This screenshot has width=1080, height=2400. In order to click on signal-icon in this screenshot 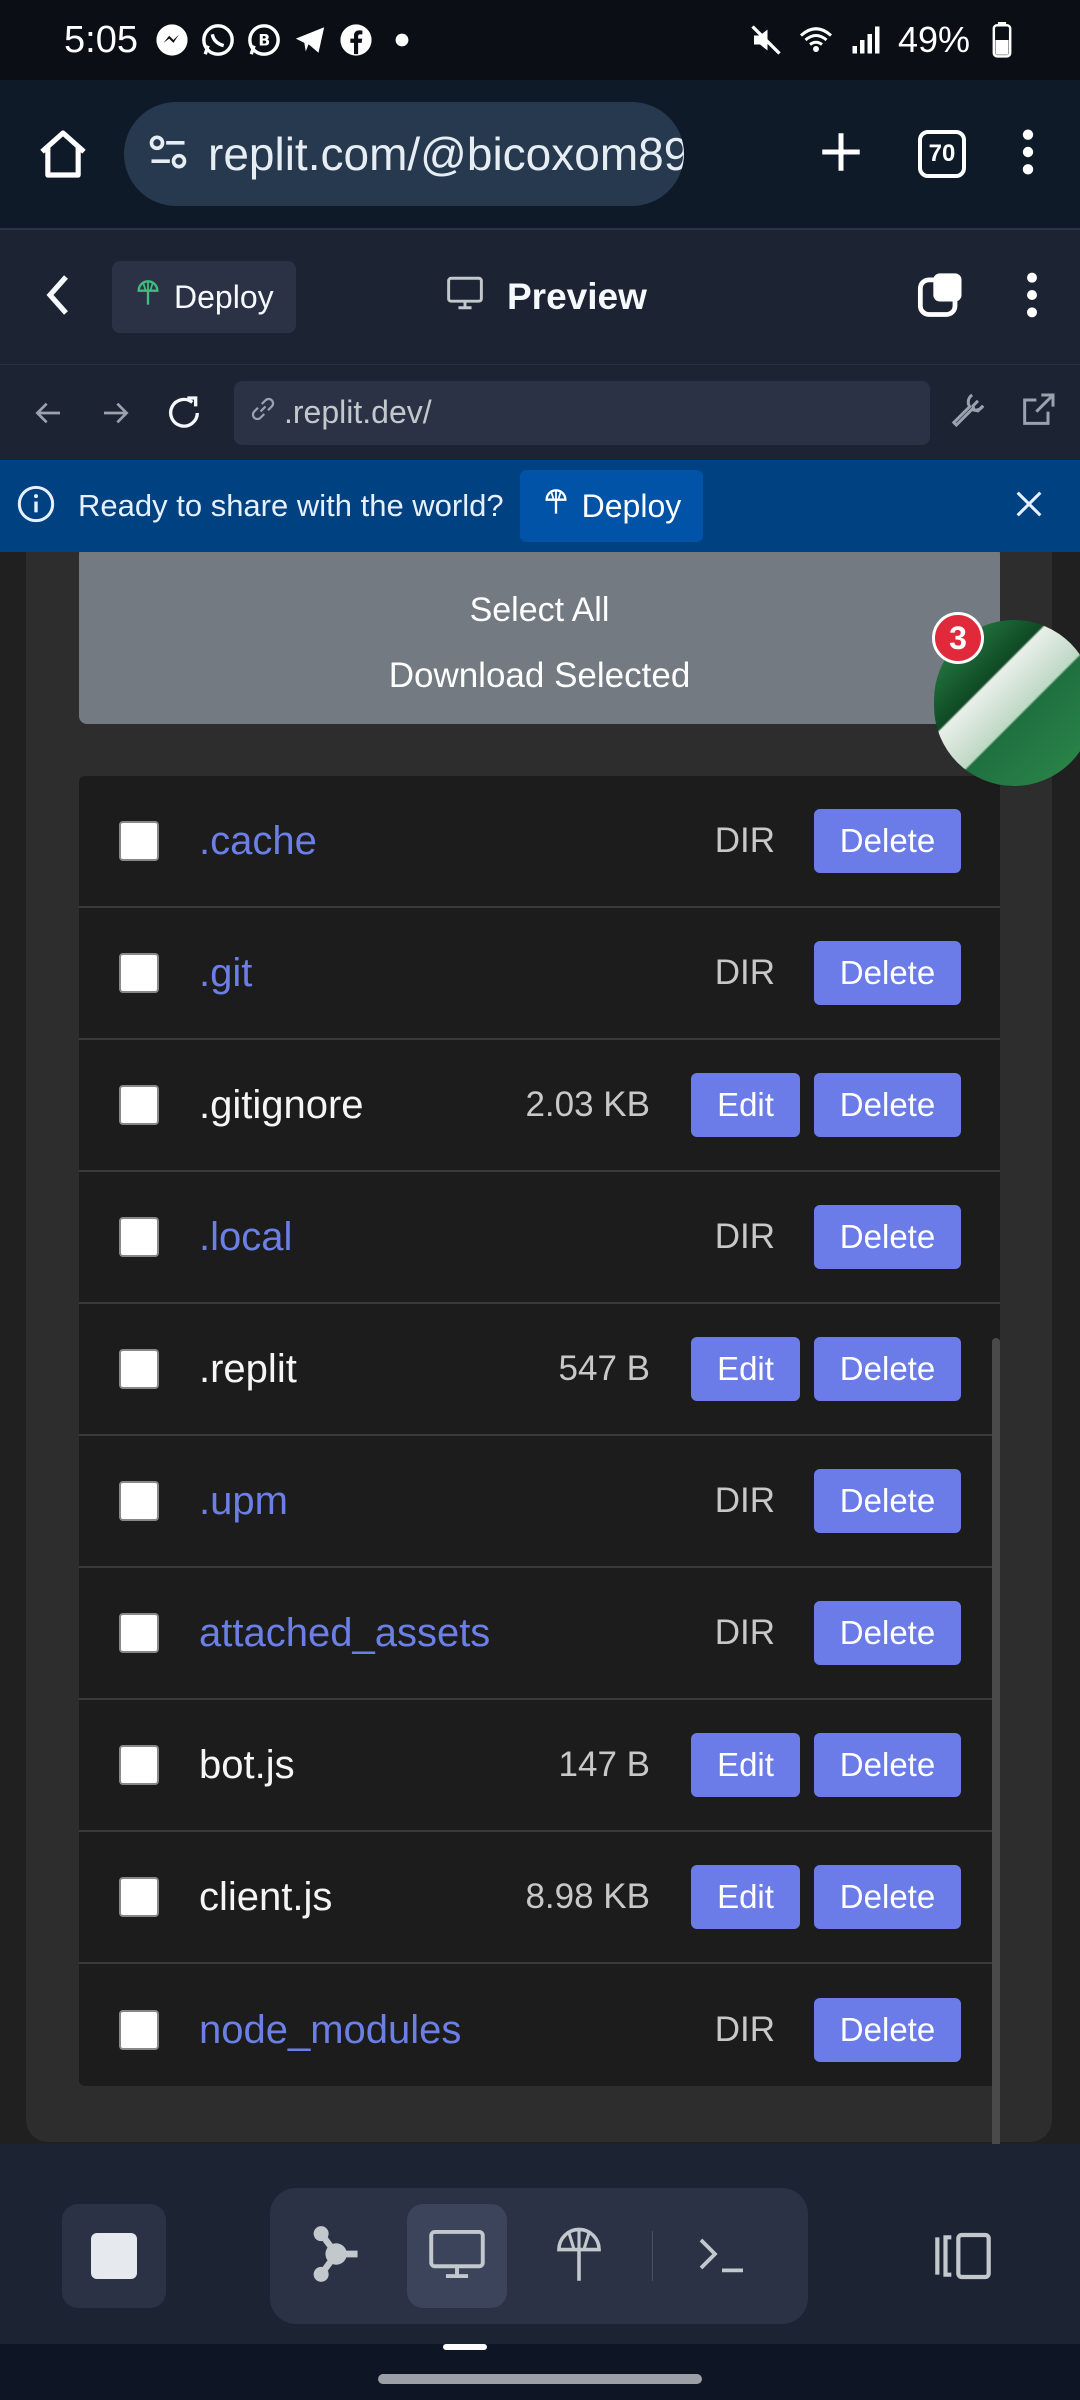, I will do `click(866, 40)`.